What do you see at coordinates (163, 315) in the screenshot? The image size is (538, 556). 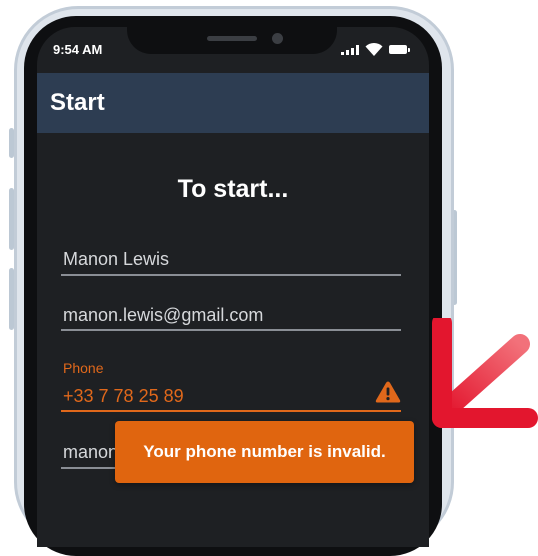 I see `email-field-value: manon.lewis@gmail.com` at bounding box center [163, 315].